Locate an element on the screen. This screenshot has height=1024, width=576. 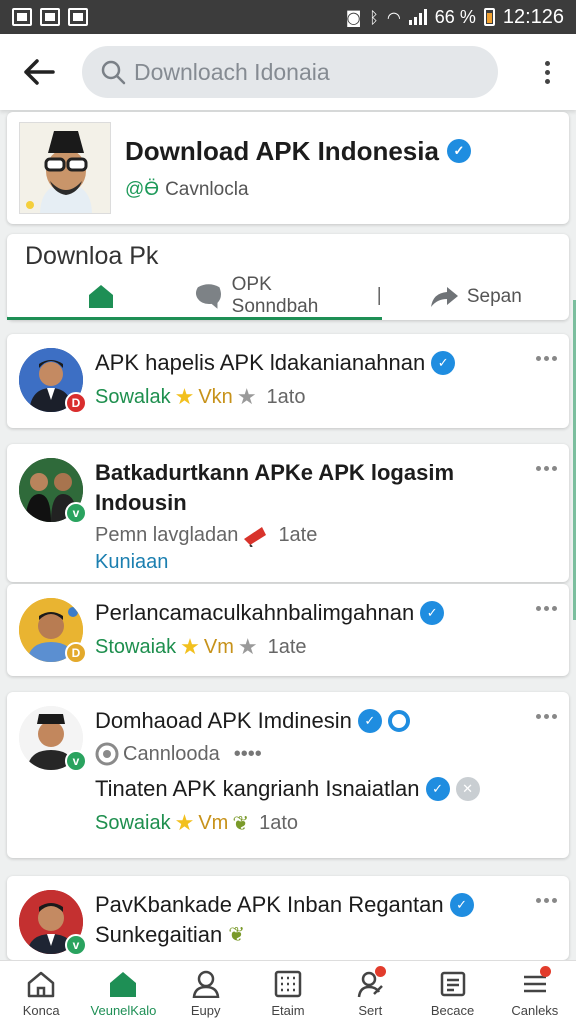
tab-home is located at coordinates (101, 297).